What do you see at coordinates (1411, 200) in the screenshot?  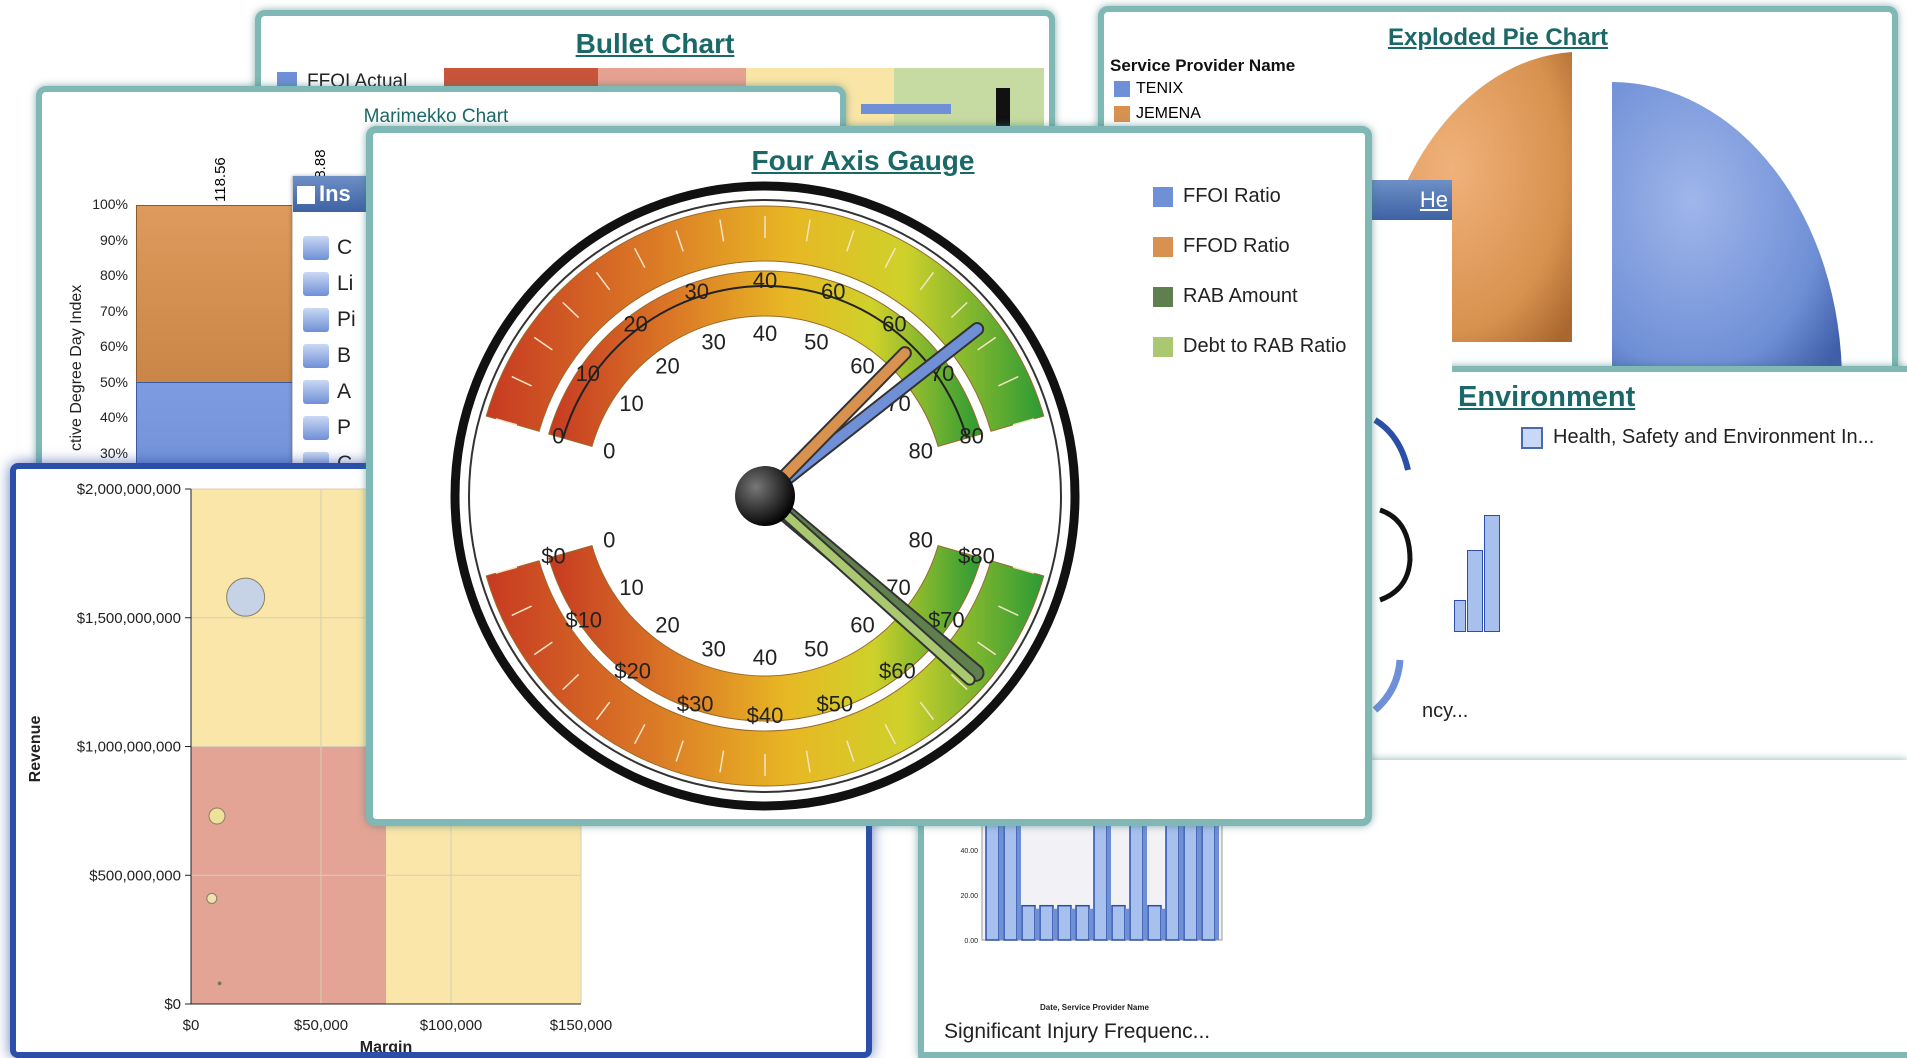 I see `env-header-bar: He` at bounding box center [1411, 200].